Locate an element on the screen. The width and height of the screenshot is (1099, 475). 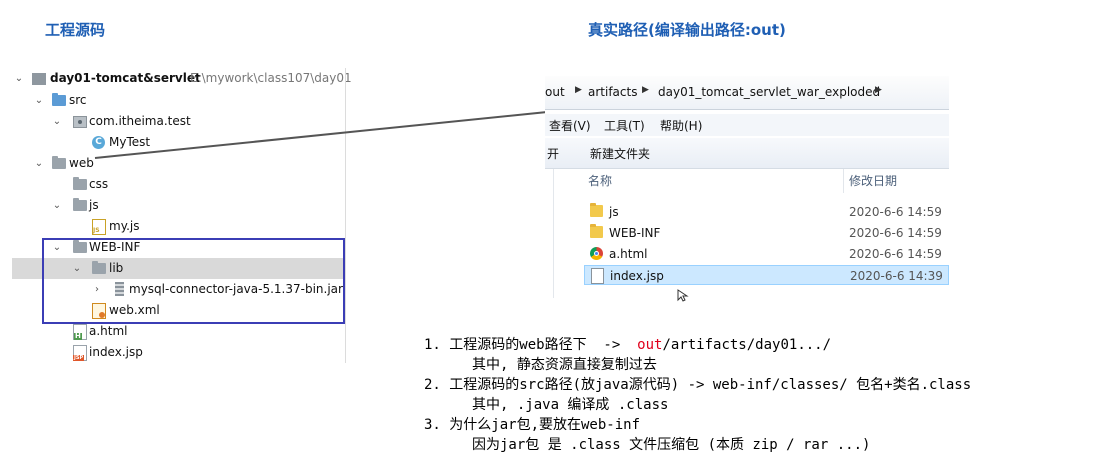
menu-view: 查看(V) is located at coordinates (570, 125).